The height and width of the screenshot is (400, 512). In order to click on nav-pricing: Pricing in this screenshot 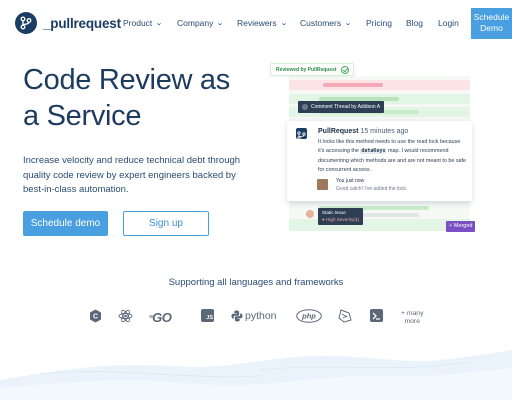, I will do `click(379, 23)`.